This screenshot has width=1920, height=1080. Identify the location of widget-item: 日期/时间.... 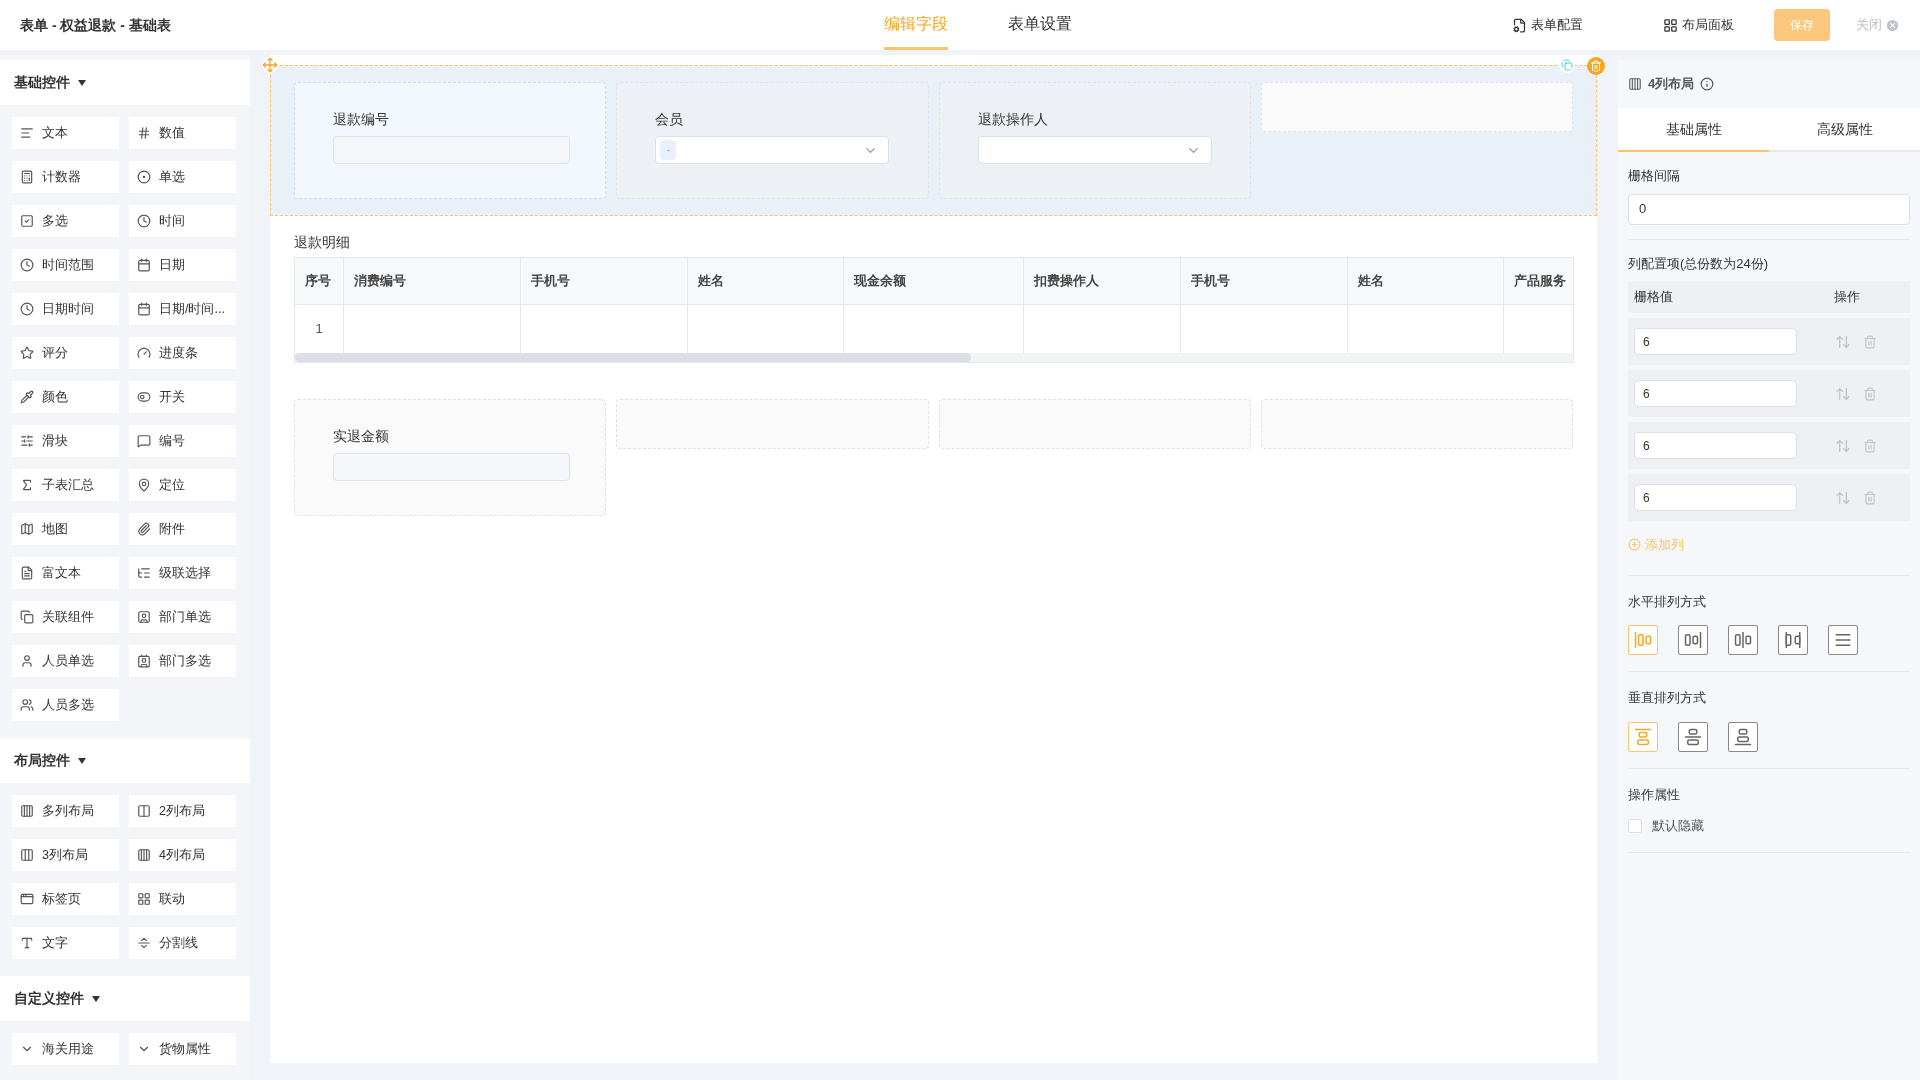
(182, 309).